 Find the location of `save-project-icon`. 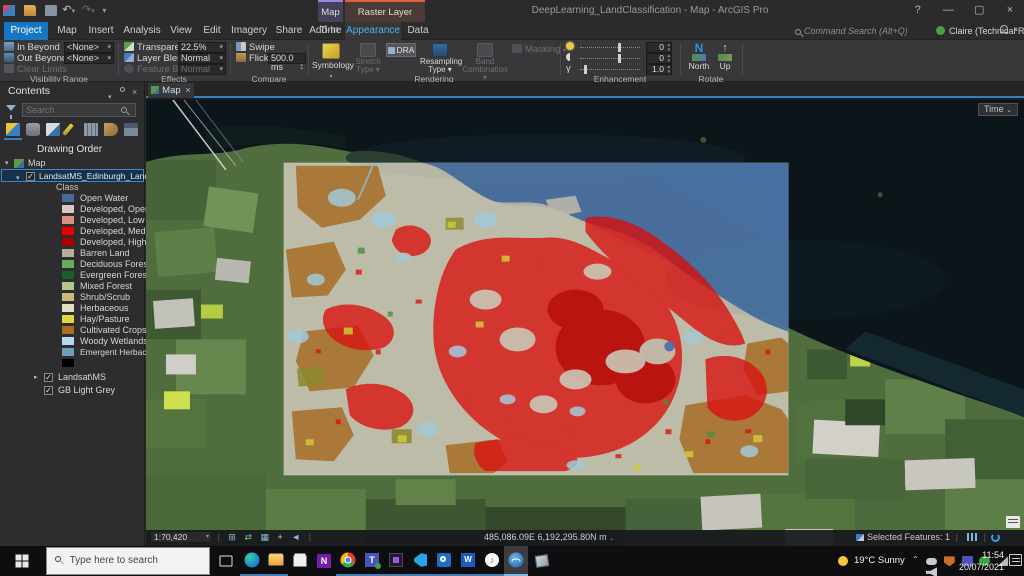

save-project-icon is located at coordinates (9, 10).